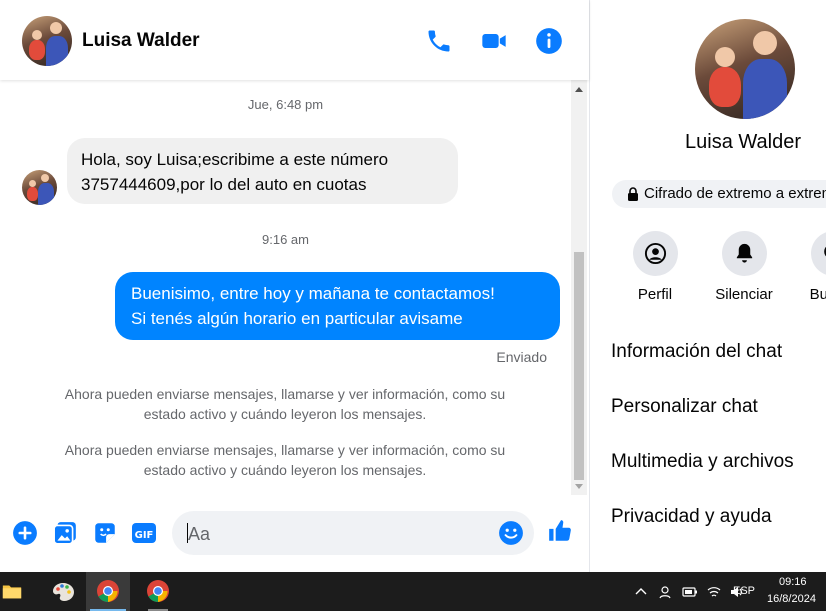  I want to click on message-input-box, so click(353, 533).